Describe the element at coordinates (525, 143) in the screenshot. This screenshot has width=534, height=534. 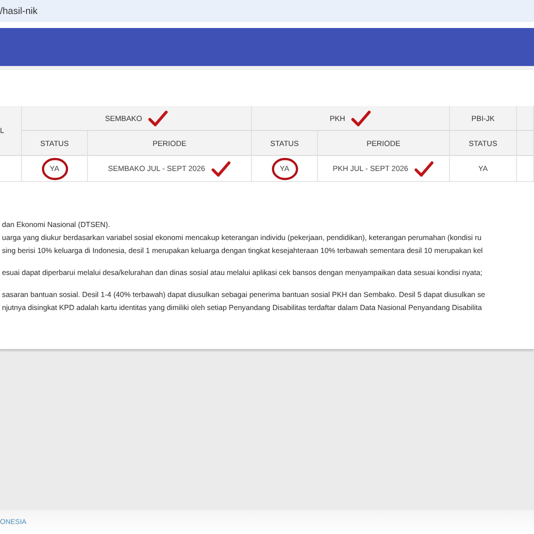
I see `table-header` at that location.